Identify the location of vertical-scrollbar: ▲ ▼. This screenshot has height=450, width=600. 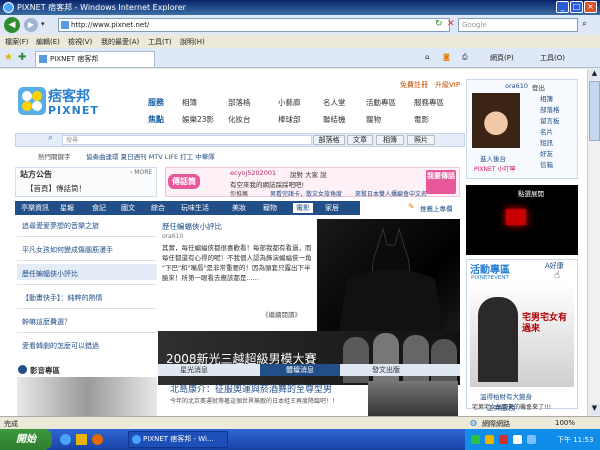
(593, 242).